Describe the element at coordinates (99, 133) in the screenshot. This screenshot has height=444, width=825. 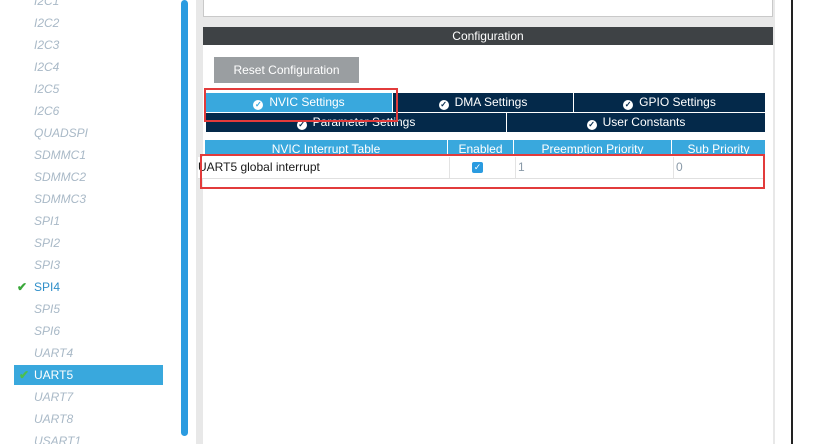
I see `sidebar-item-quadspi: QUADSPI` at that location.